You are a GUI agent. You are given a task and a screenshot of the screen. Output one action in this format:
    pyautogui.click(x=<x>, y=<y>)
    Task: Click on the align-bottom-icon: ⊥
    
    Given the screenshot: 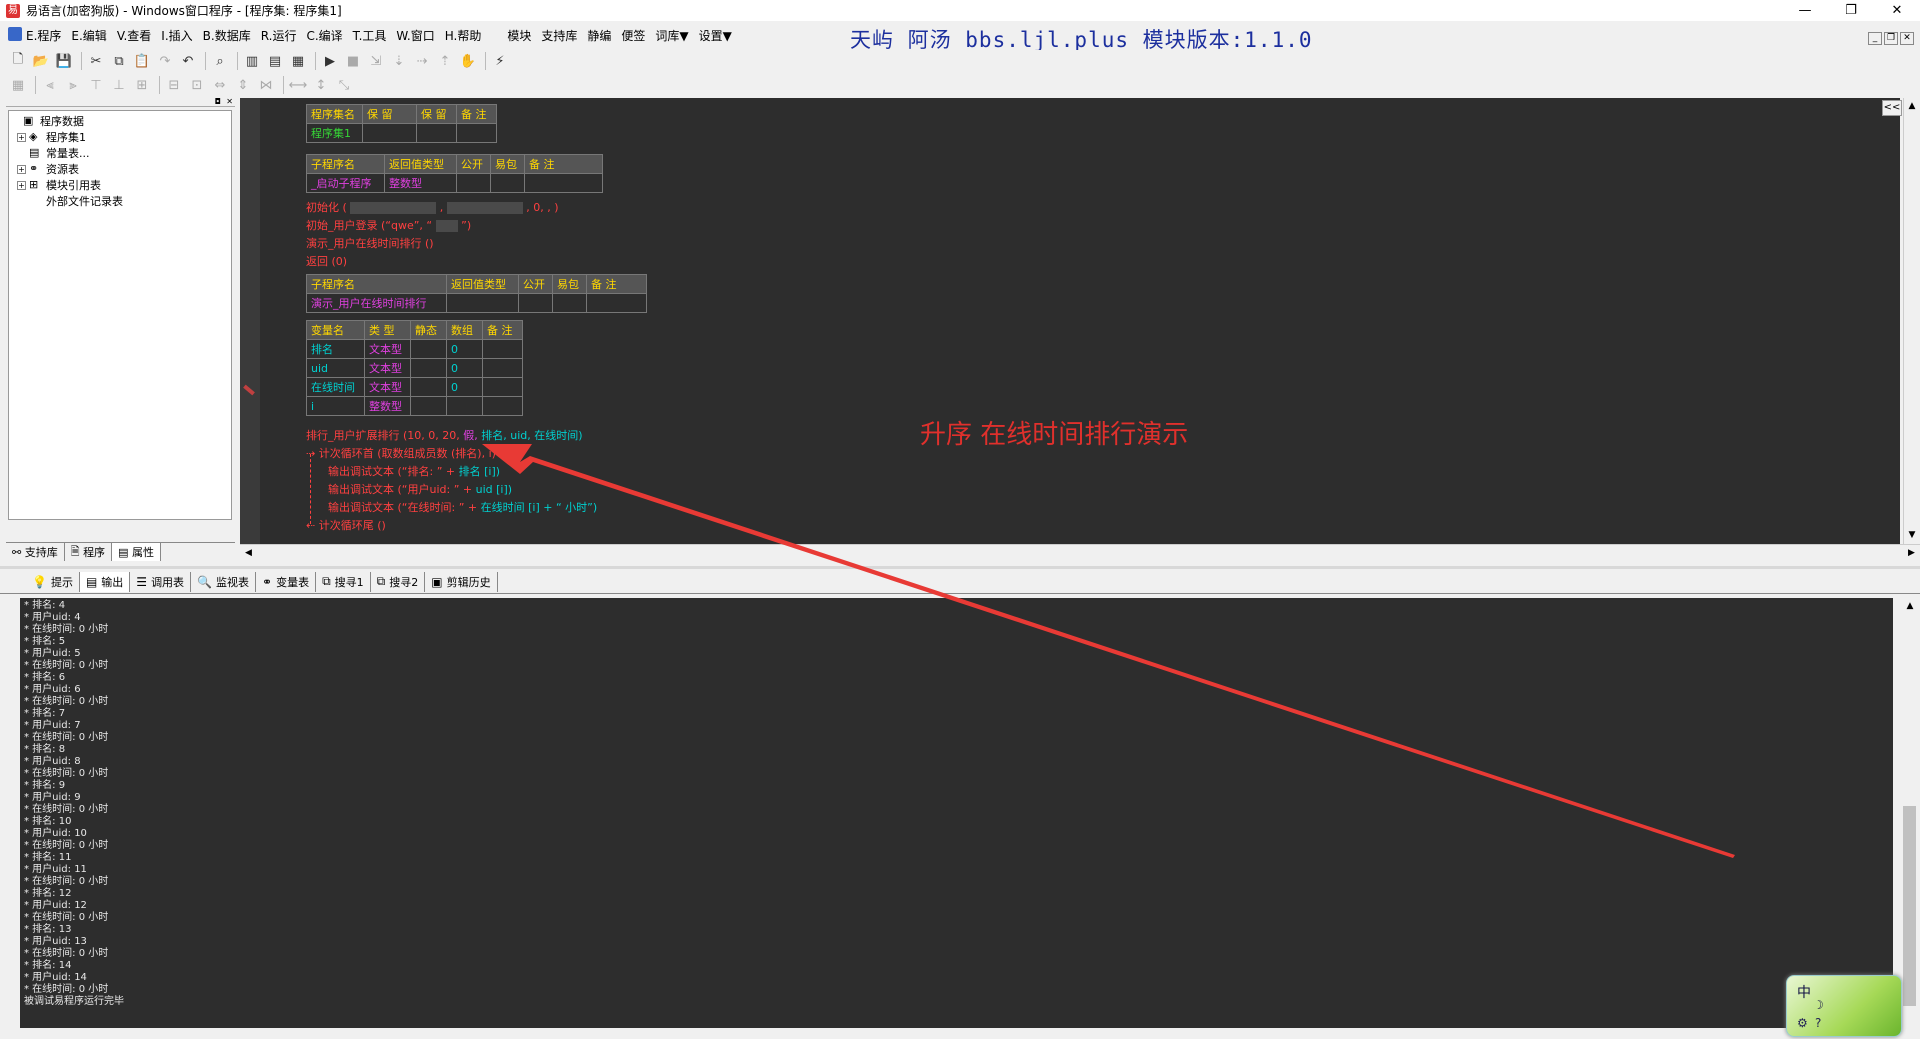 What is the action you would take?
    pyautogui.click(x=119, y=85)
    